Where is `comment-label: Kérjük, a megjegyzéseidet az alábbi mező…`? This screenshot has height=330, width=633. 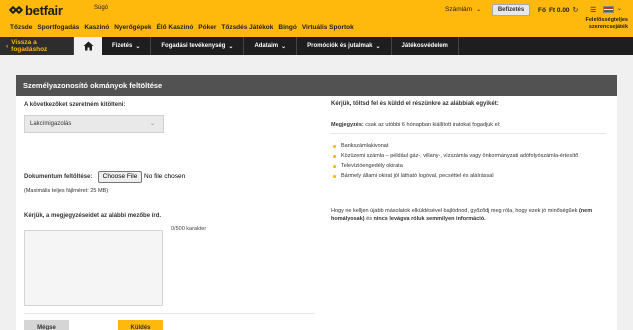
comment-label: Kérjük, a megjegyzéseidet az alábbi mező… is located at coordinates (93, 216).